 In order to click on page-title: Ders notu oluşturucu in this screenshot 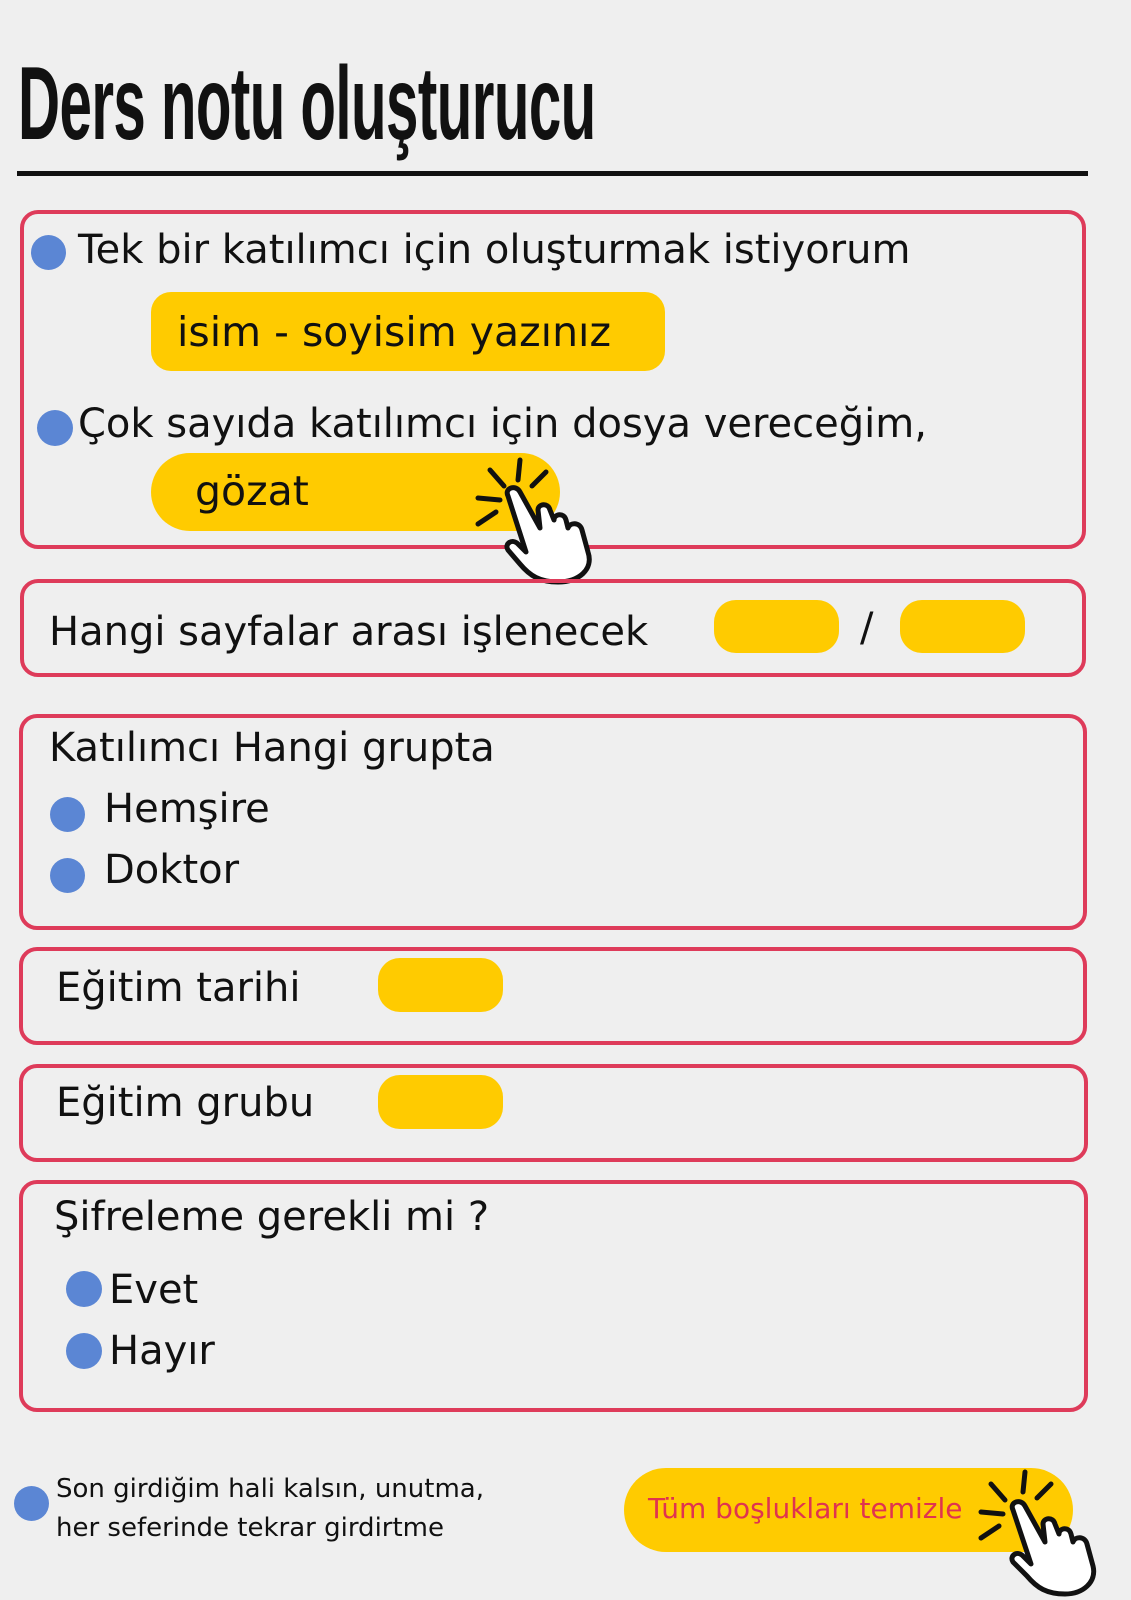, I will do `click(307, 104)`.